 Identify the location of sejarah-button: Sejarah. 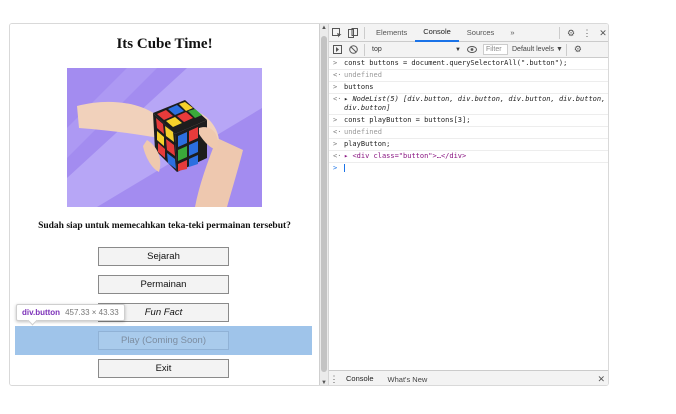
(163, 256).